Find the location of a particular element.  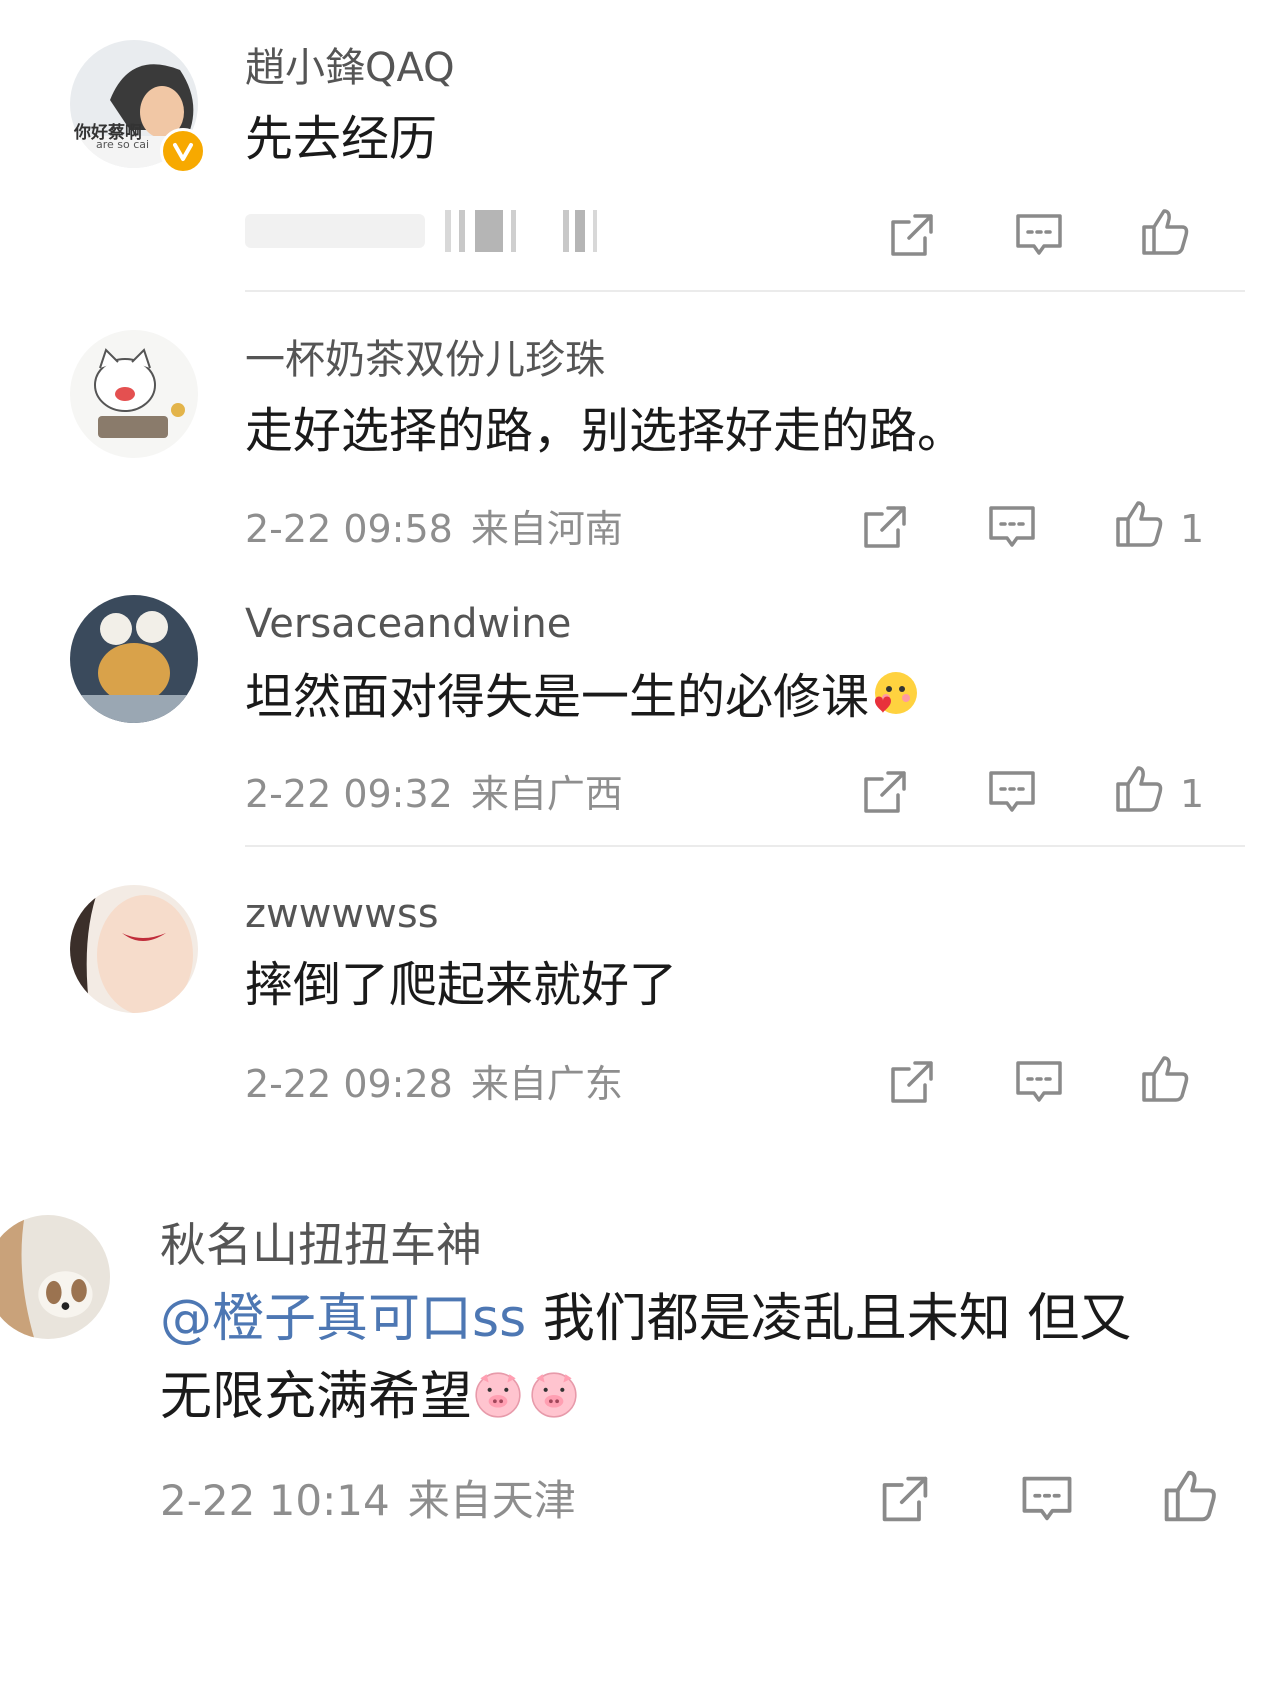

comment-text: 无限充满希望 is located at coordinates (370, 1397).